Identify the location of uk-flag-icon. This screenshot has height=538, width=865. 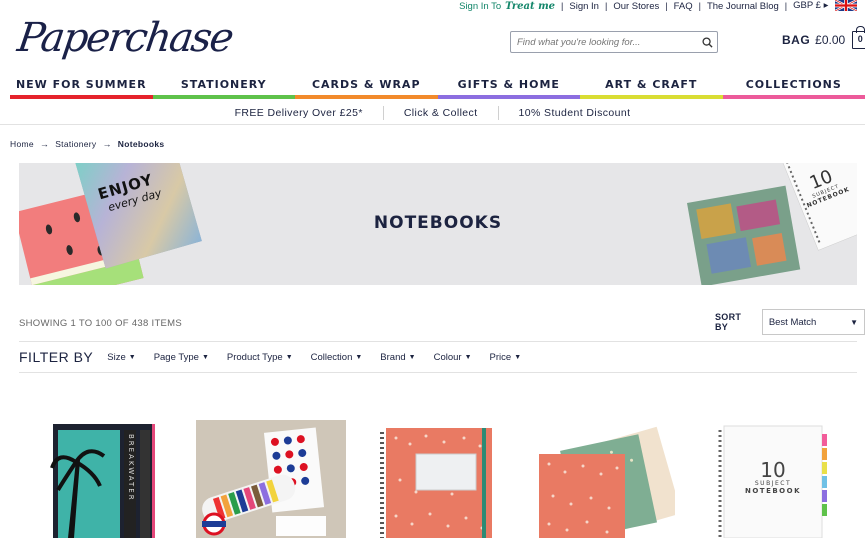
(846, 6).